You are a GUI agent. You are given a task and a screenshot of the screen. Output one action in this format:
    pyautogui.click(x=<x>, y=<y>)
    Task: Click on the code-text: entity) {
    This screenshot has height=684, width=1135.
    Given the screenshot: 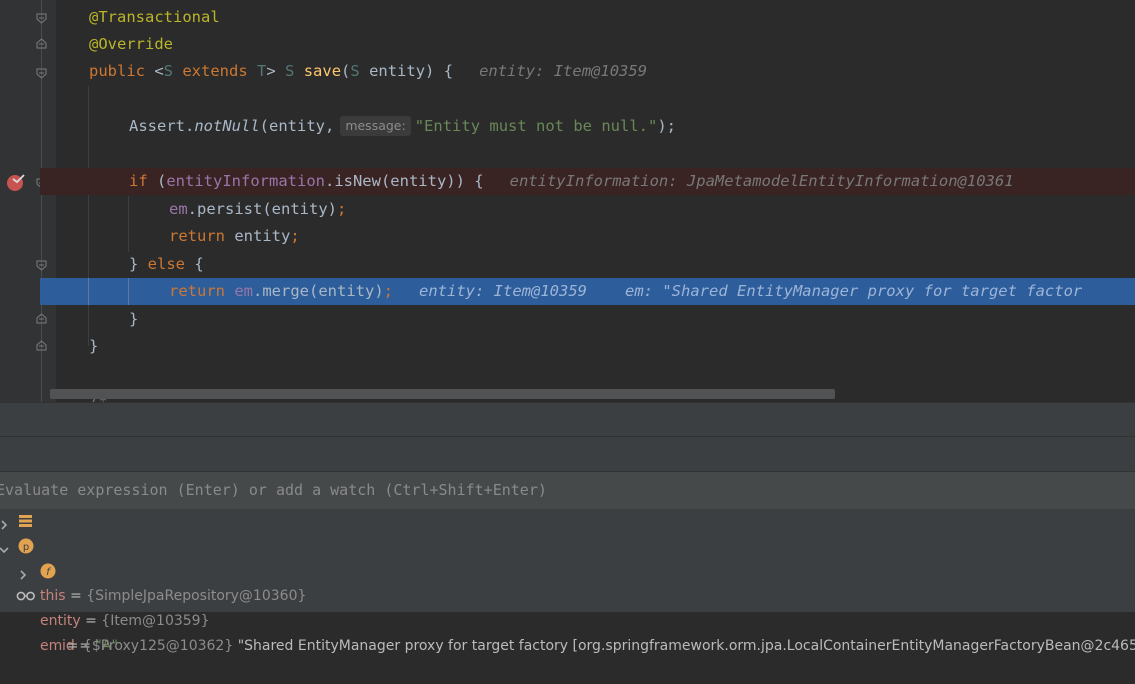 What is the action you would take?
    pyautogui.click(x=406, y=71)
    